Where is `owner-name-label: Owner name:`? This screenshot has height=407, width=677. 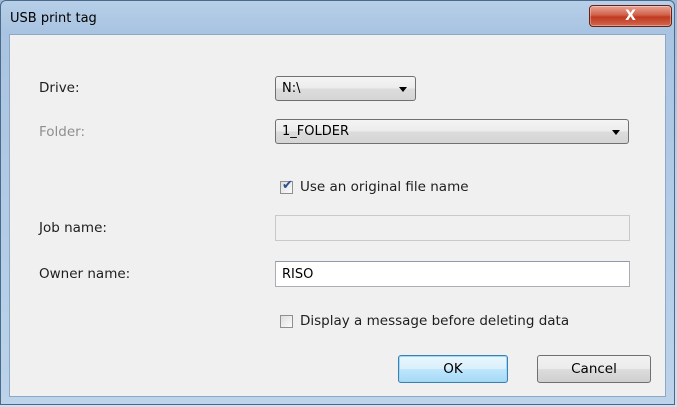
owner-name-label: Owner name: is located at coordinates (85, 274).